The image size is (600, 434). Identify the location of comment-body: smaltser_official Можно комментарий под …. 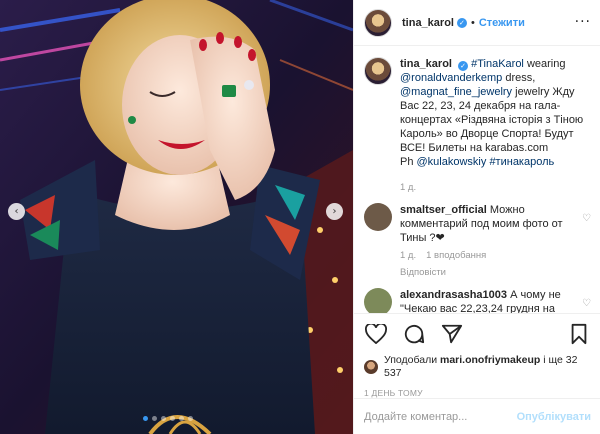
(492, 241).